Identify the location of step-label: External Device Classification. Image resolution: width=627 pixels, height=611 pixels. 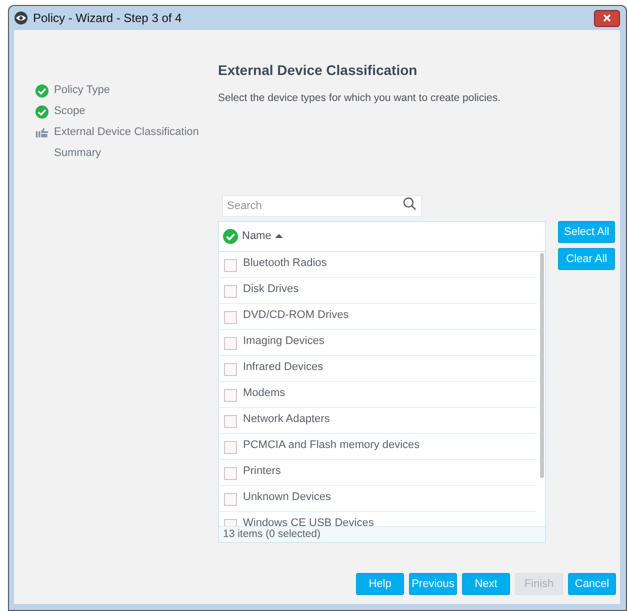
(126, 132).